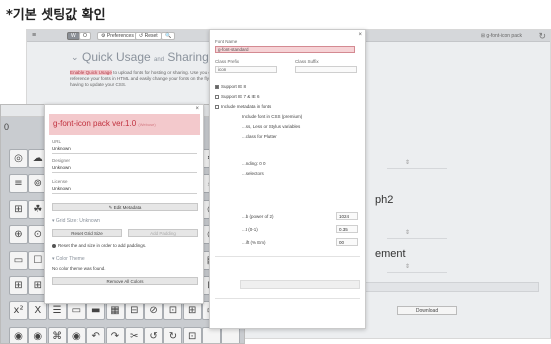  Describe the element at coordinates (60, 181) in the screenshot. I see `license-label: License` at that location.